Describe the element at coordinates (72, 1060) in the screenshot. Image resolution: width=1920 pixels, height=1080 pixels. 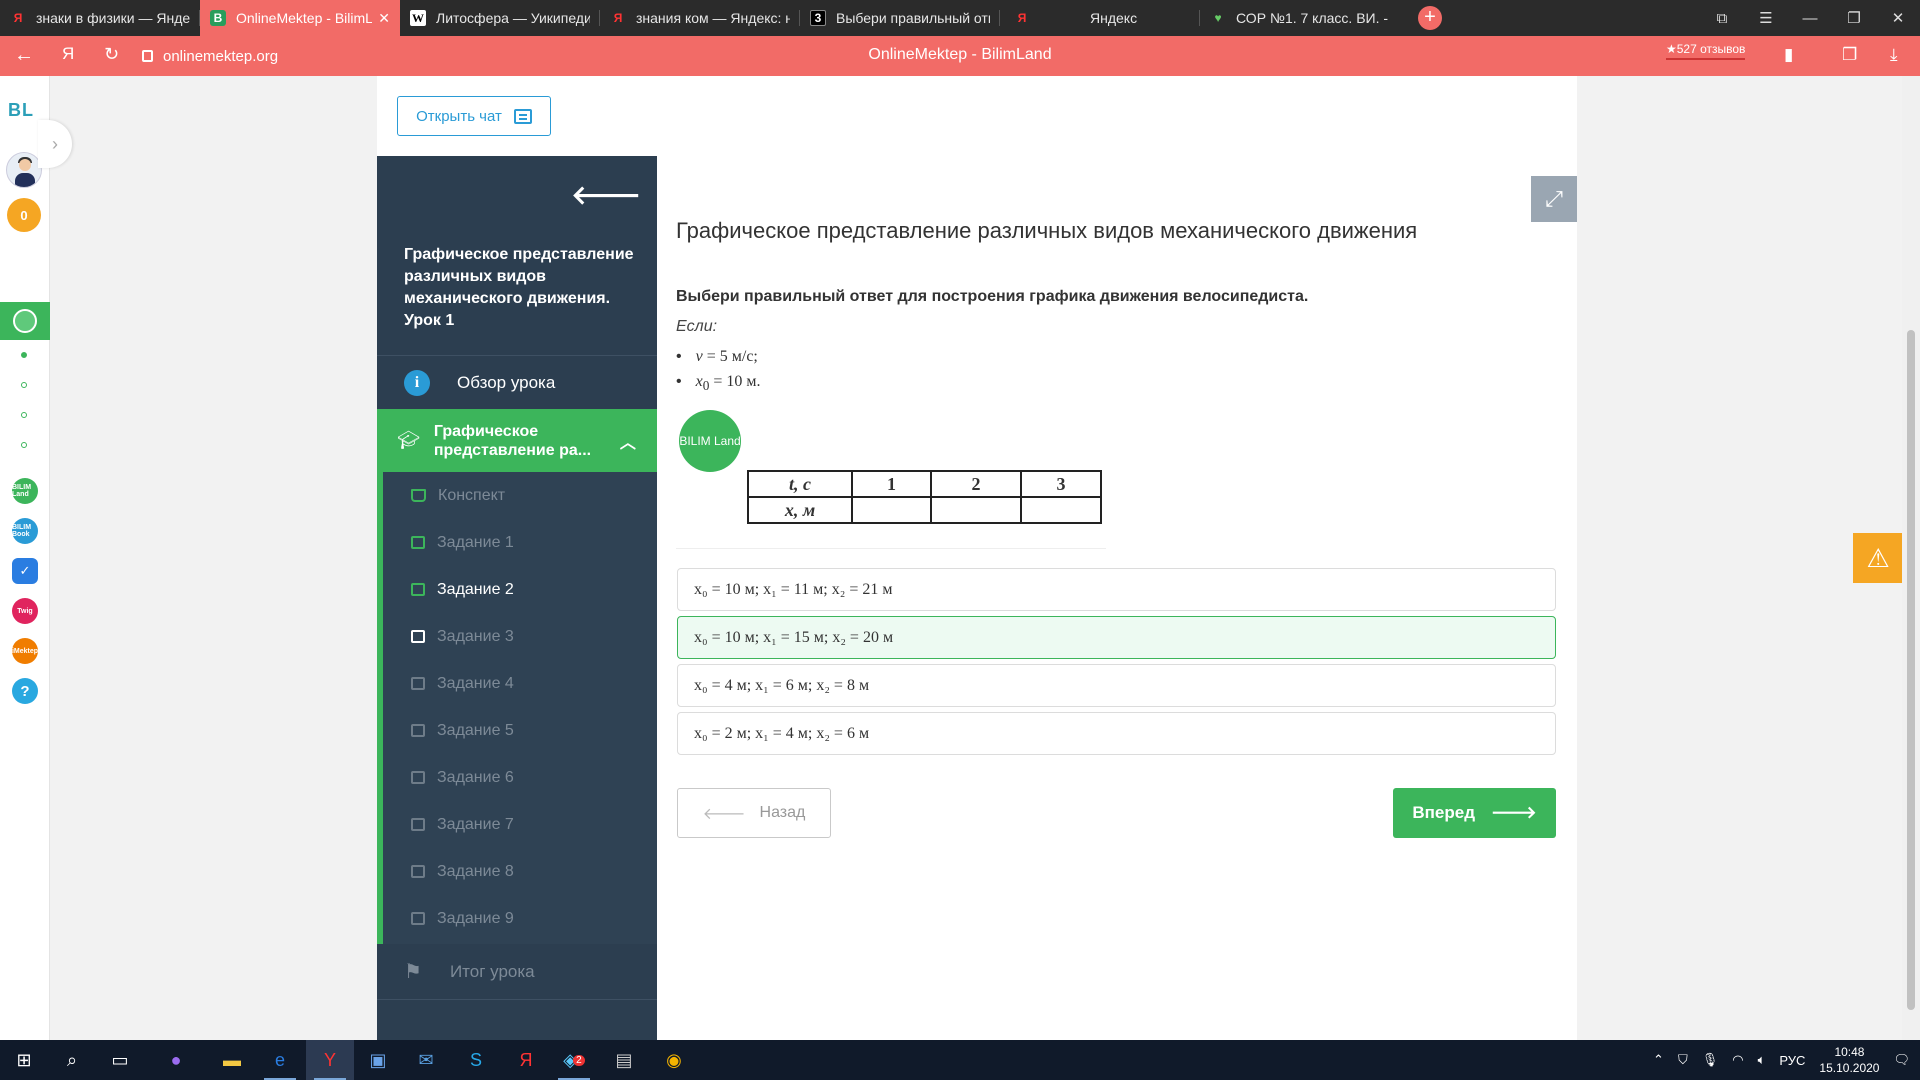
I see `search-icon: ⌕` at that location.